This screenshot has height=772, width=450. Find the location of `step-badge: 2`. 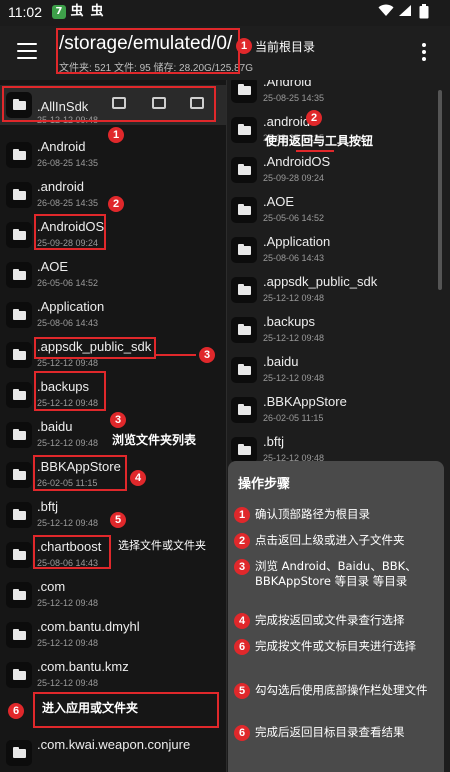

step-badge: 2 is located at coordinates (242, 541).